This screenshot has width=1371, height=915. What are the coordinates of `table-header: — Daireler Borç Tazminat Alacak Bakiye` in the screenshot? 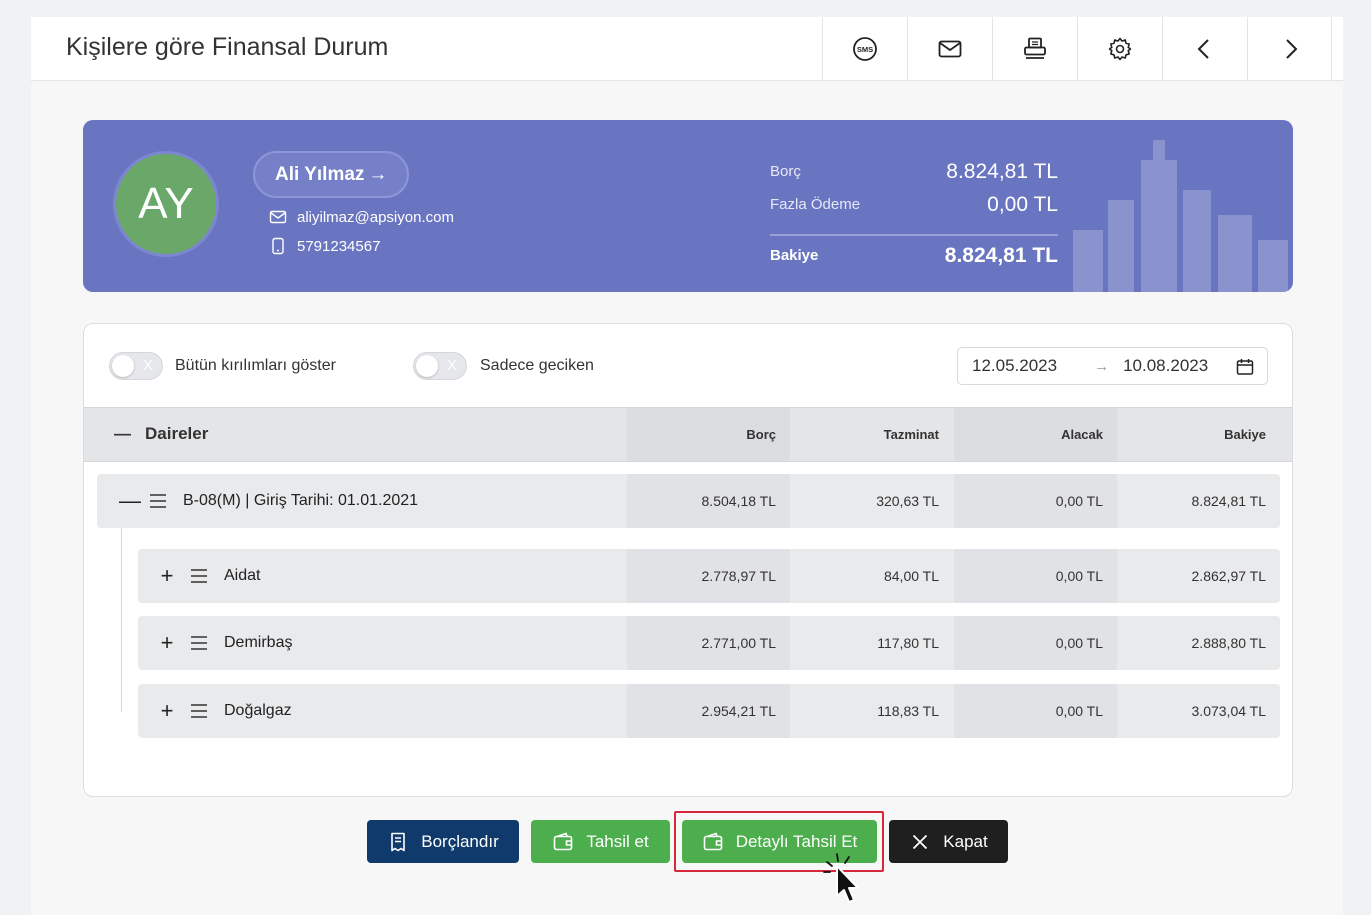 It's located at (688, 434).